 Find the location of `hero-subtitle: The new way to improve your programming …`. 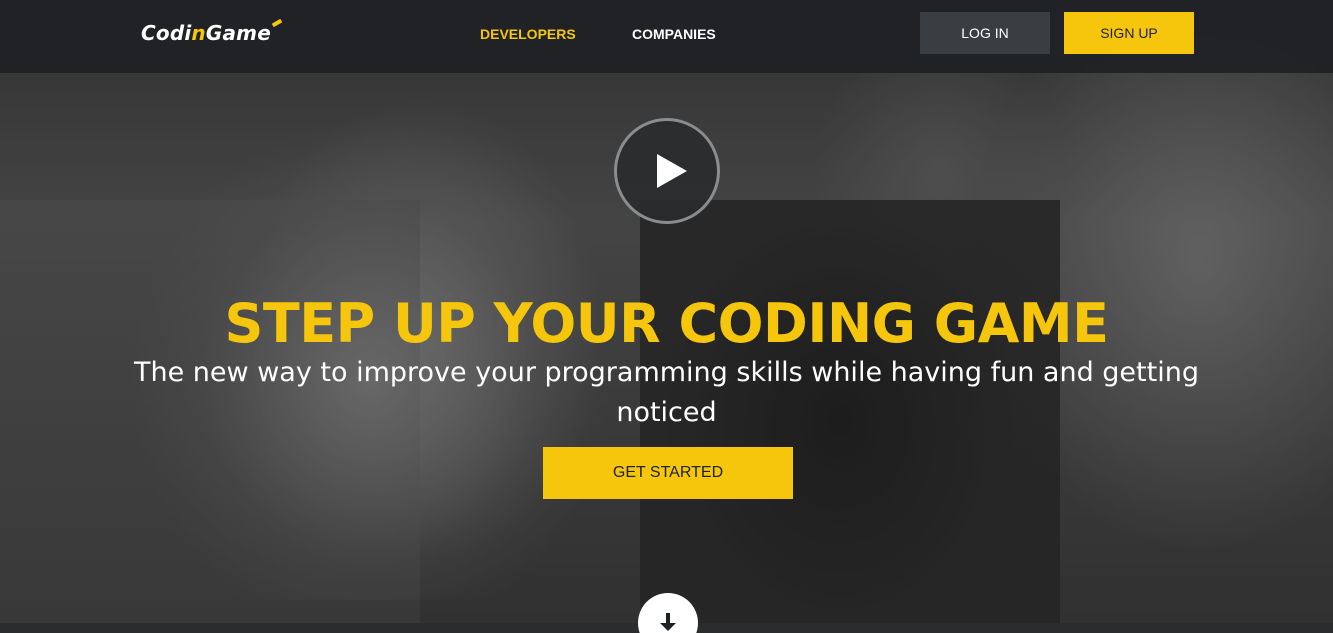

hero-subtitle: The new way to improve your programming … is located at coordinates (666, 392).